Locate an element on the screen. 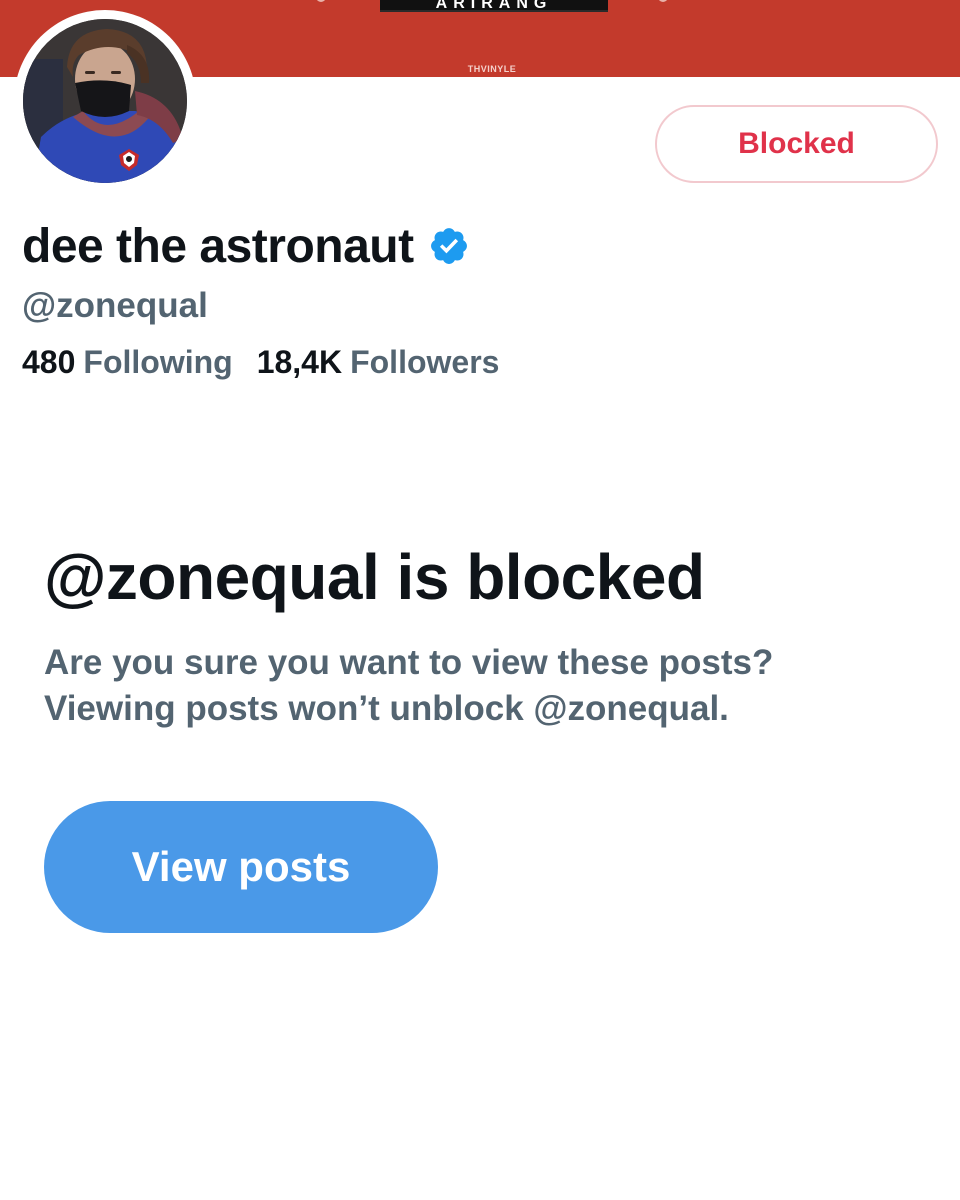 This screenshot has height=1200, width=960. blocked-notice-line: Viewing posts won’t unblock @zonequal. is located at coordinates (386, 708).